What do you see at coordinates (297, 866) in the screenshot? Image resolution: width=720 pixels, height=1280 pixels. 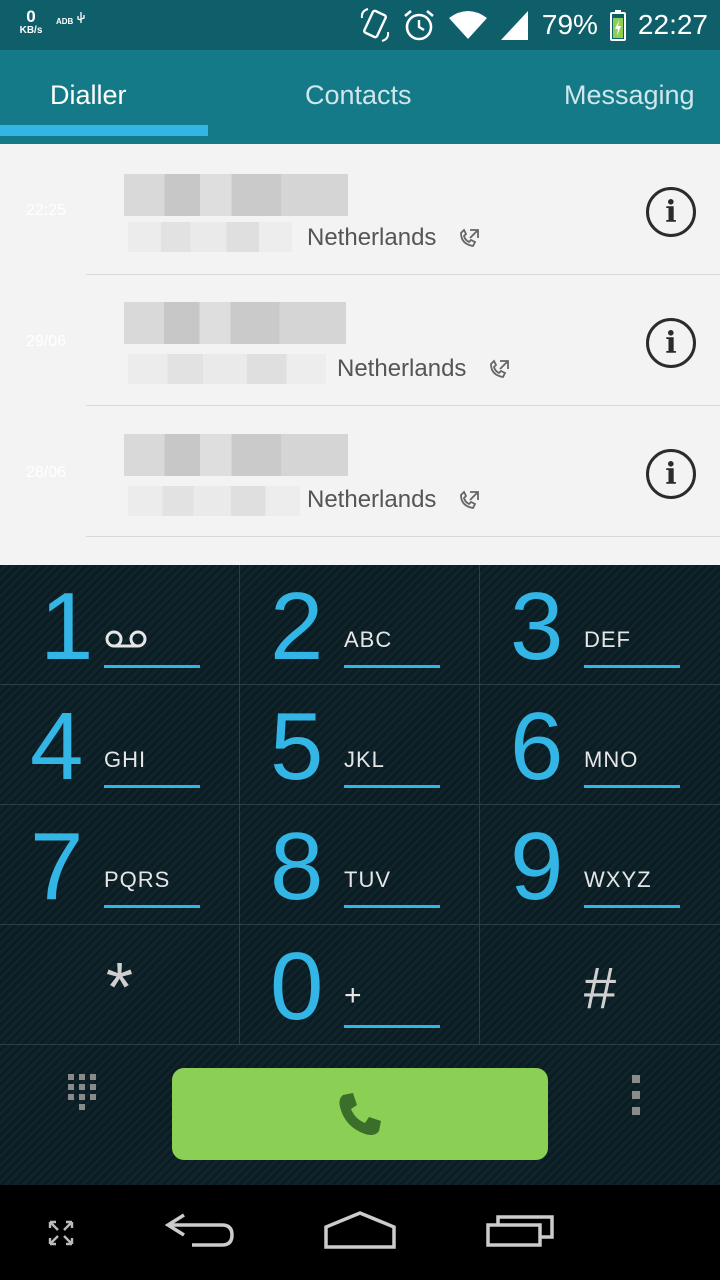 I see `key-digit: 8` at bounding box center [297, 866].